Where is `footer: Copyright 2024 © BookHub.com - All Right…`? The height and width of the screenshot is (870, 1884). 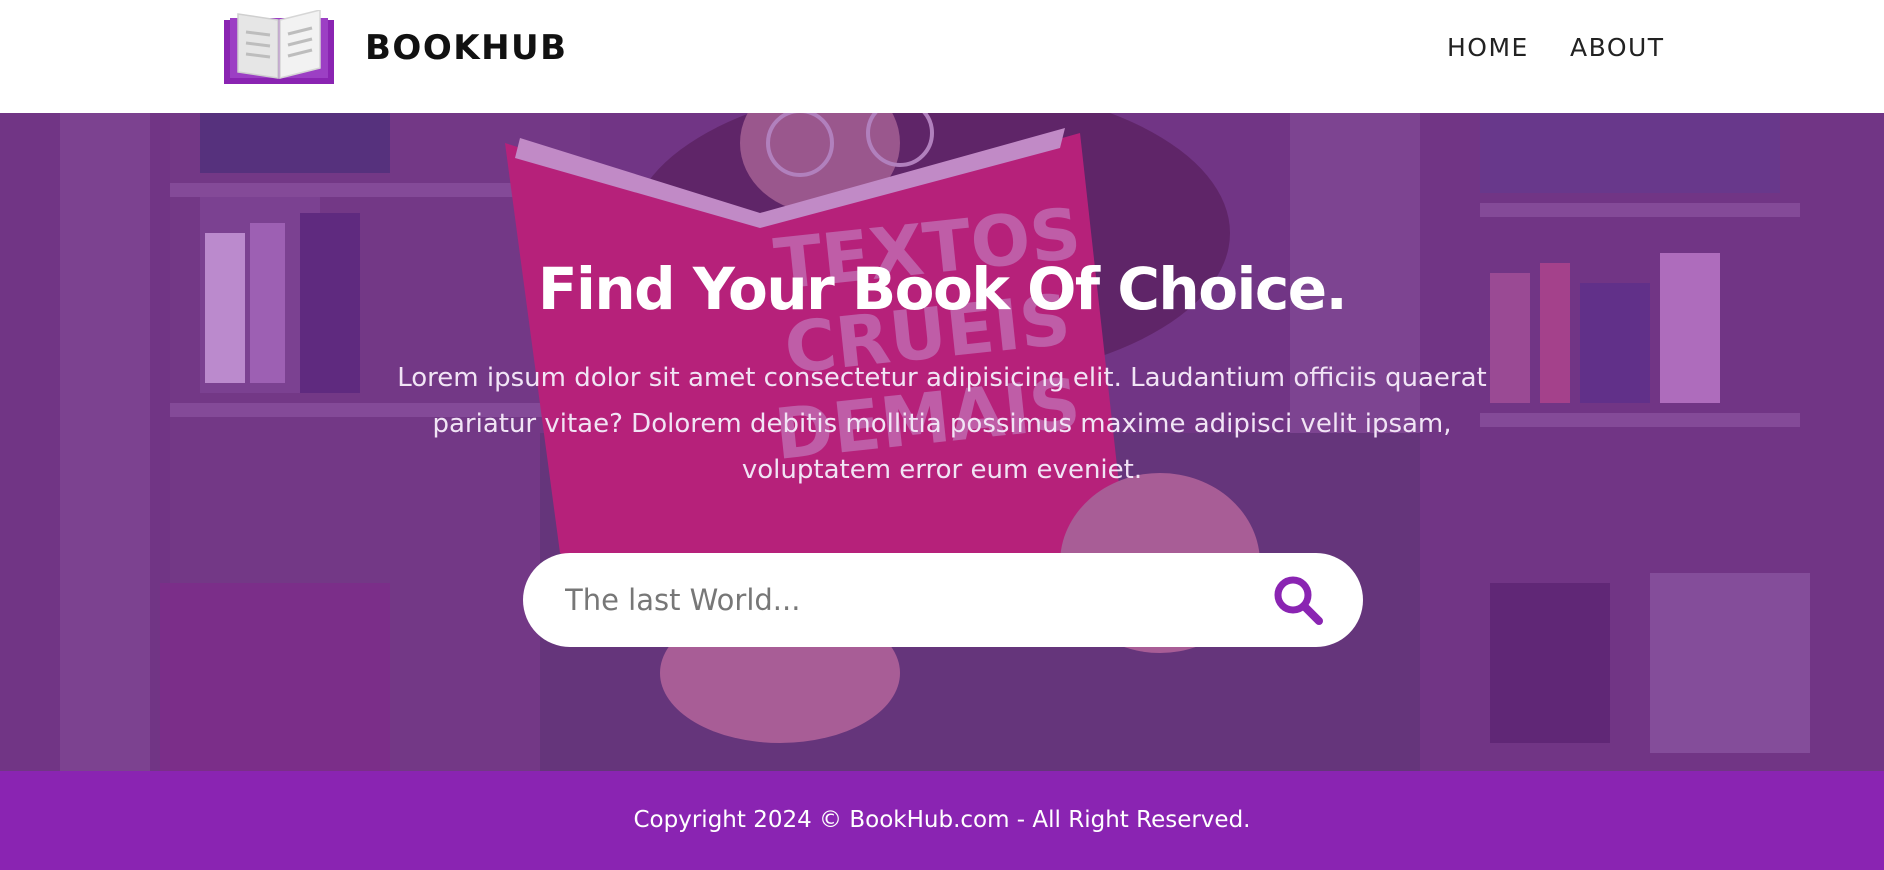 footer: Copyright 2024 © BookHub.com - All Right… is located at coordinates (942, 820).